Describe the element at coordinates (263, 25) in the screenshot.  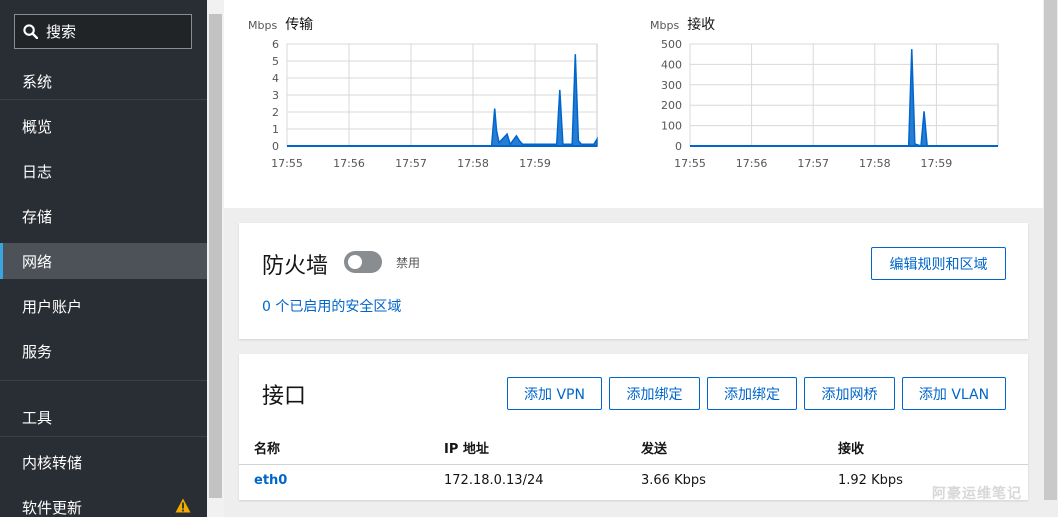
I see `transmit-unit: Mbps` at that location.